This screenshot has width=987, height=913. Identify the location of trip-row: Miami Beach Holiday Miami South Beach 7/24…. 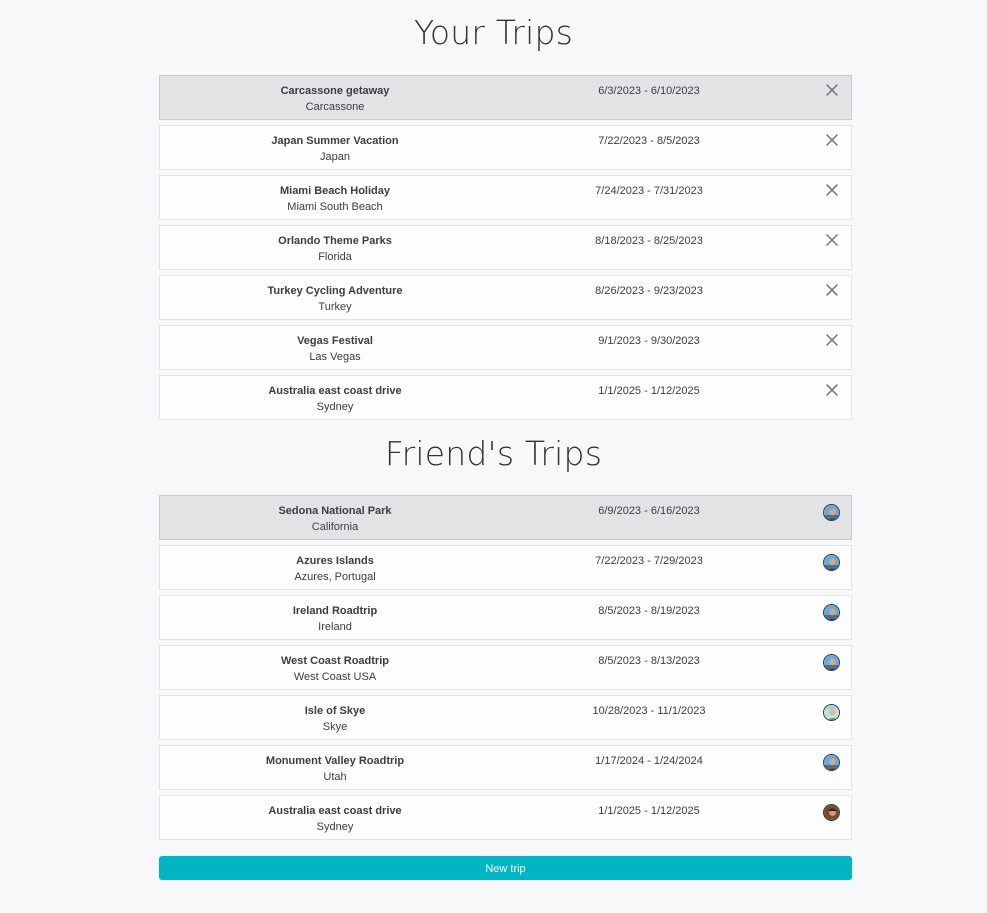
(505, 197).